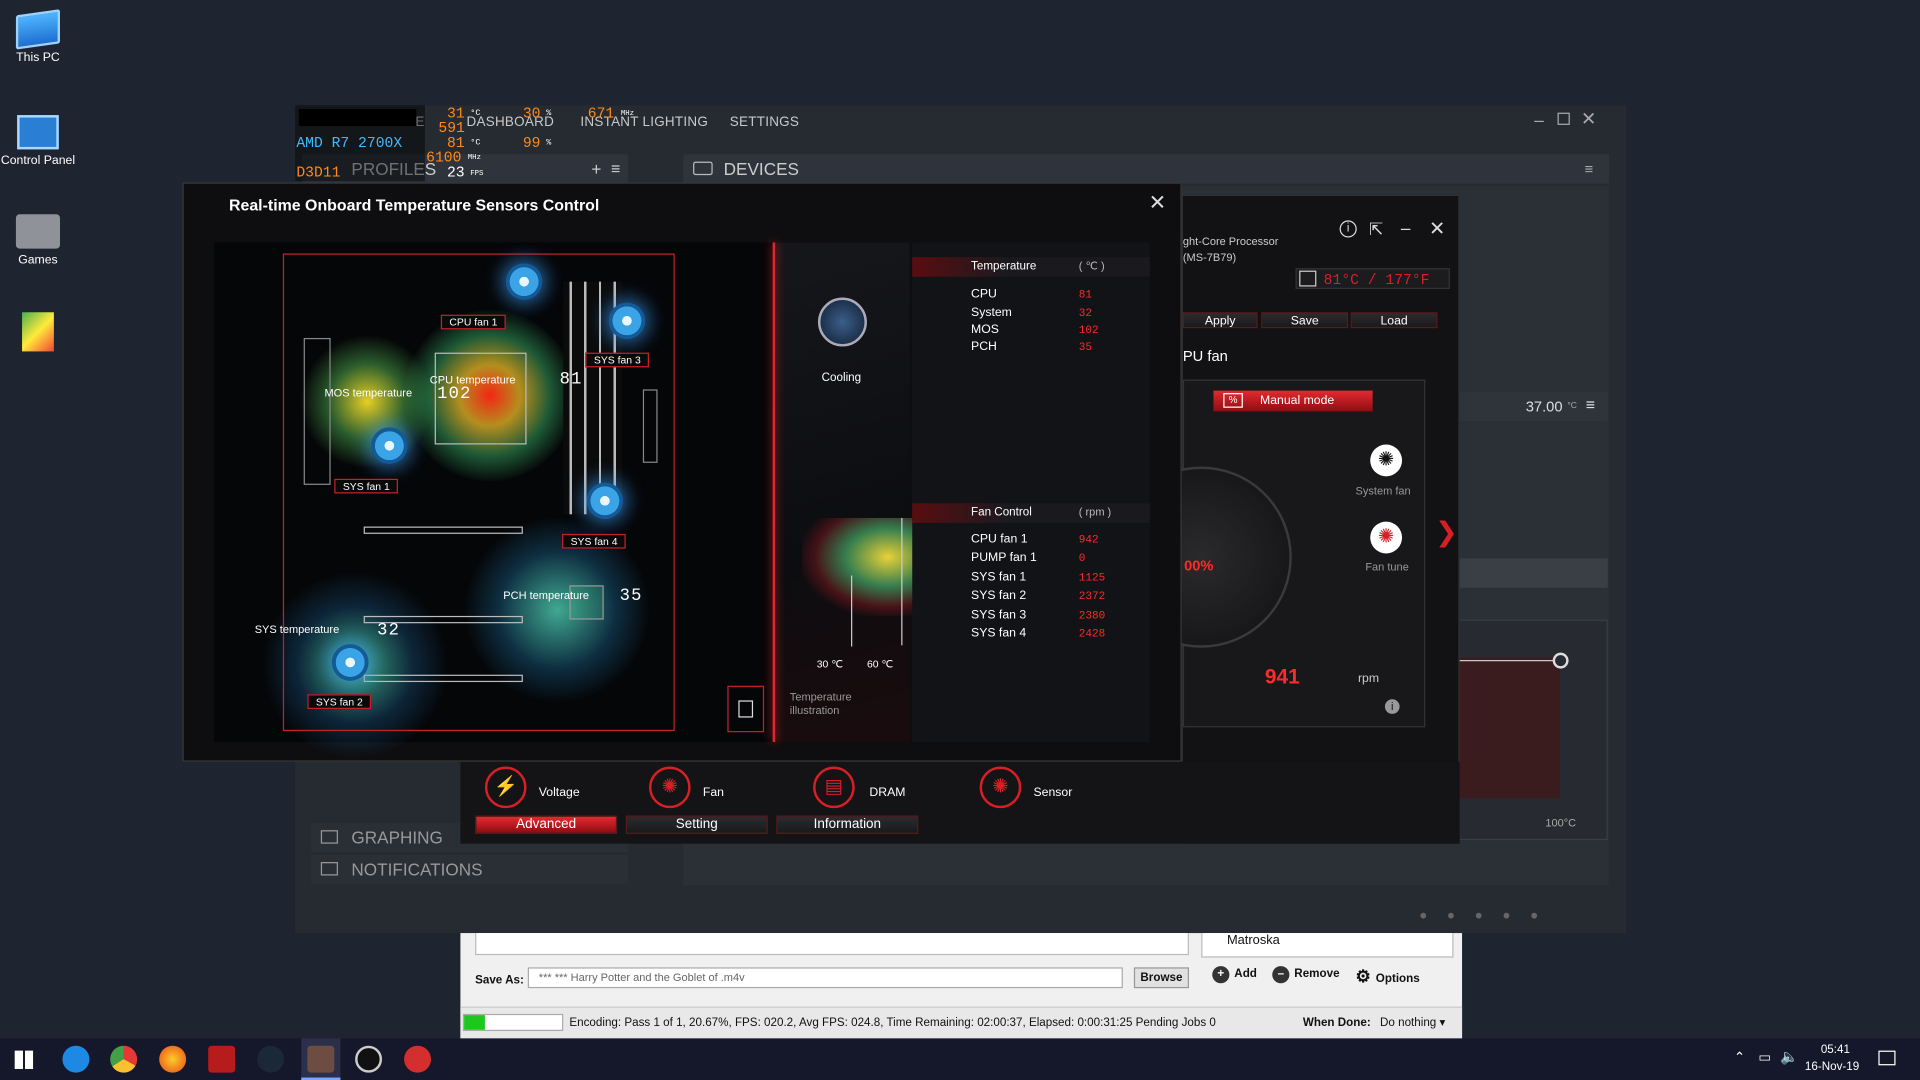 This screenshot has height=1080, width=1920. I want to click on sys-fan4-icon, so click(605, 501).